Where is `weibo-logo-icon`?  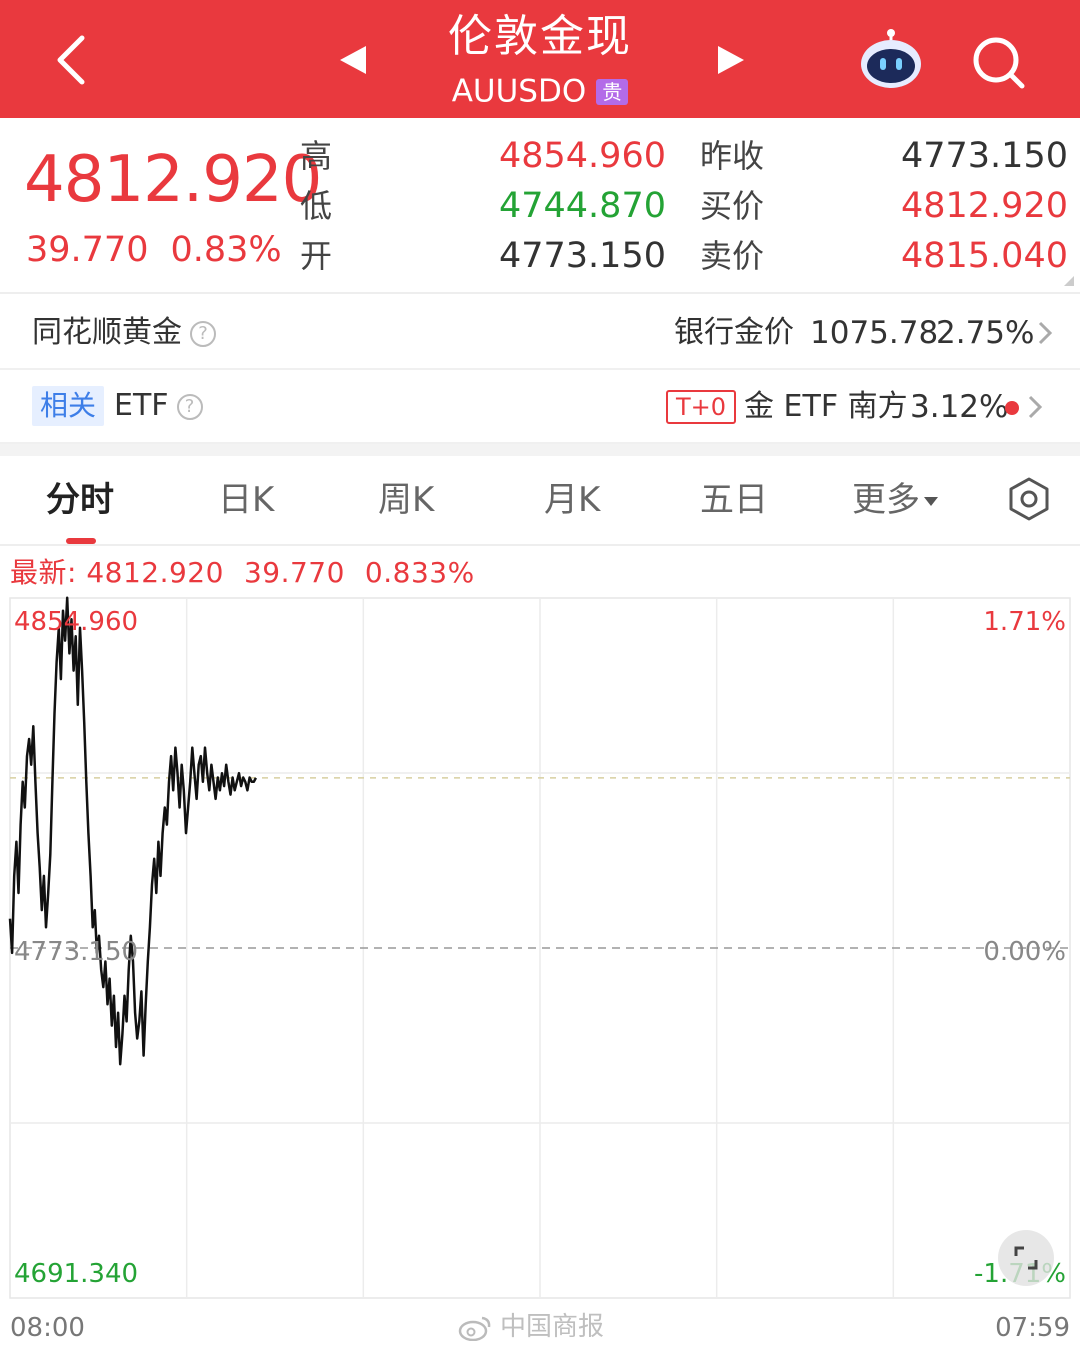 weibo-logo-icon is located at coordinates (474, 1328).